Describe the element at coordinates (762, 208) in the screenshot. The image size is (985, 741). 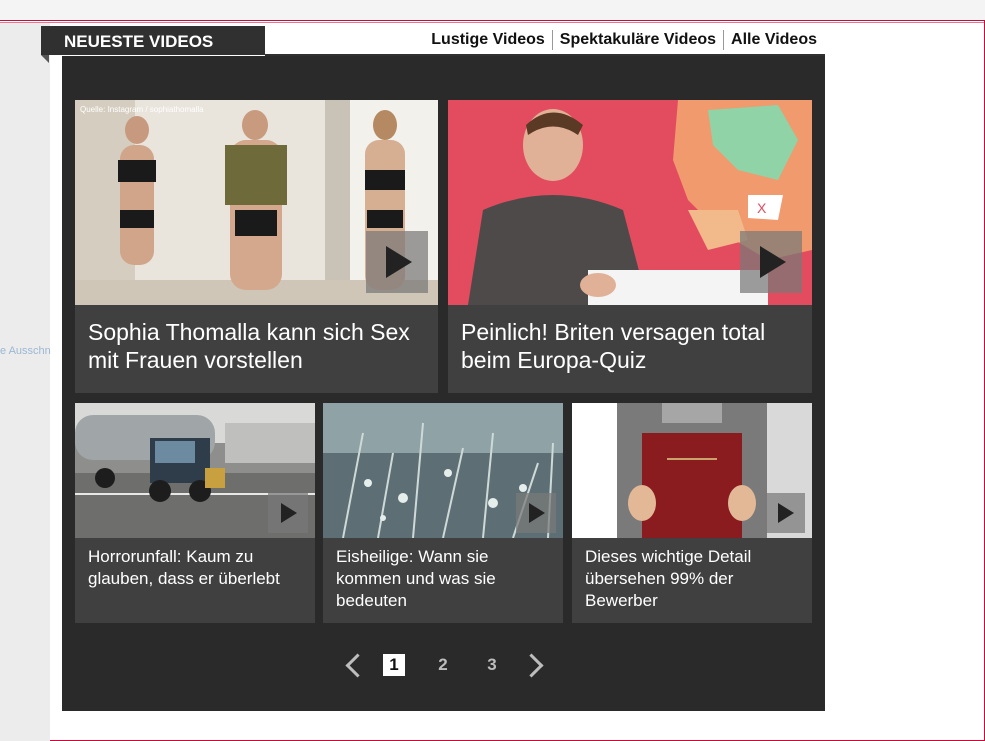
I see `svg-text: X` at that location.